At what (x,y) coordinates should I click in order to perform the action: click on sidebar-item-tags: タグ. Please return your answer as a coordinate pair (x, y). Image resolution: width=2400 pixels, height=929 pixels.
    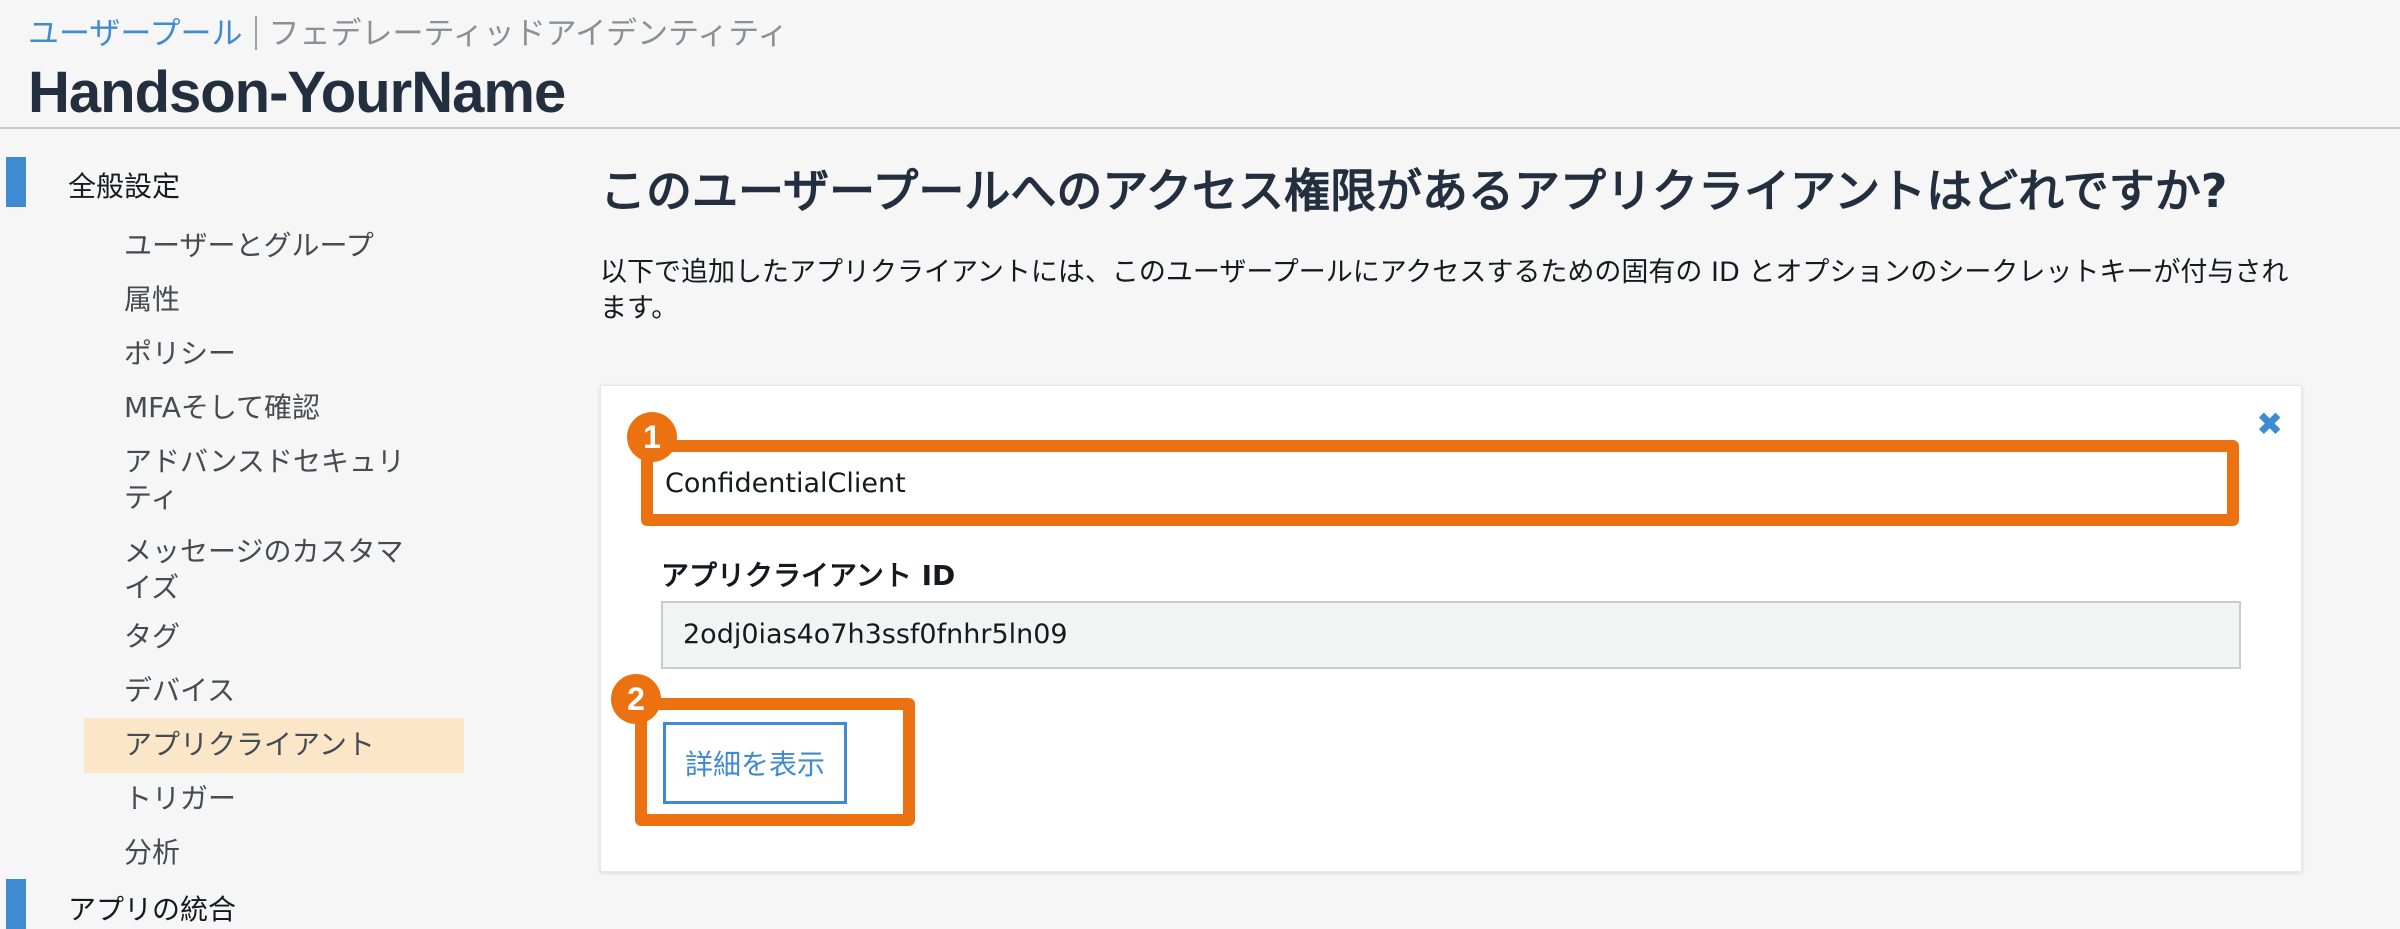
    Looking at the image, I should click on (274, 637).